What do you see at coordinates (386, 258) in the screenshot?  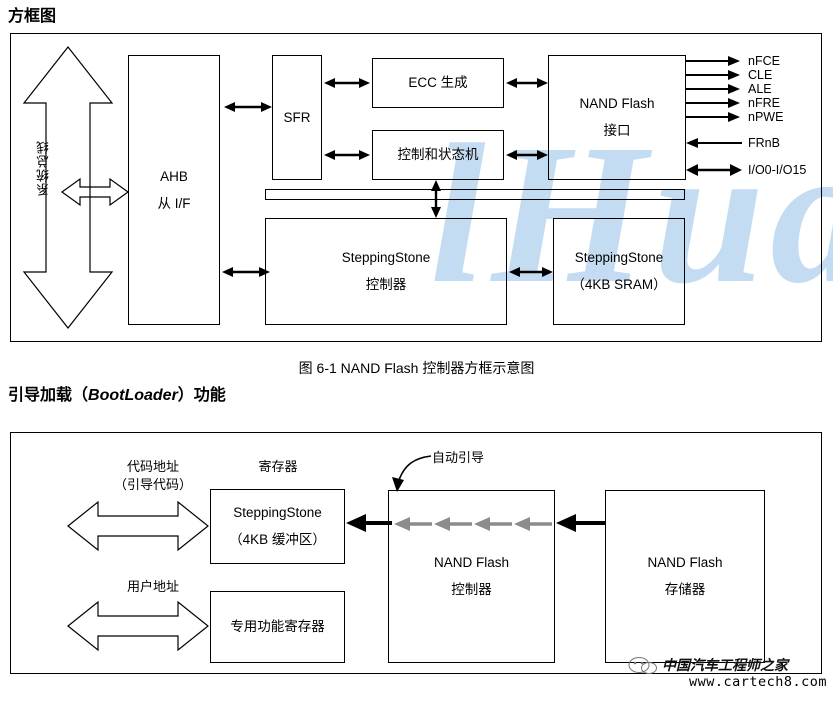 I see `block-ssctrl-line1: SteppingStone` at bounding box center [386, 258].